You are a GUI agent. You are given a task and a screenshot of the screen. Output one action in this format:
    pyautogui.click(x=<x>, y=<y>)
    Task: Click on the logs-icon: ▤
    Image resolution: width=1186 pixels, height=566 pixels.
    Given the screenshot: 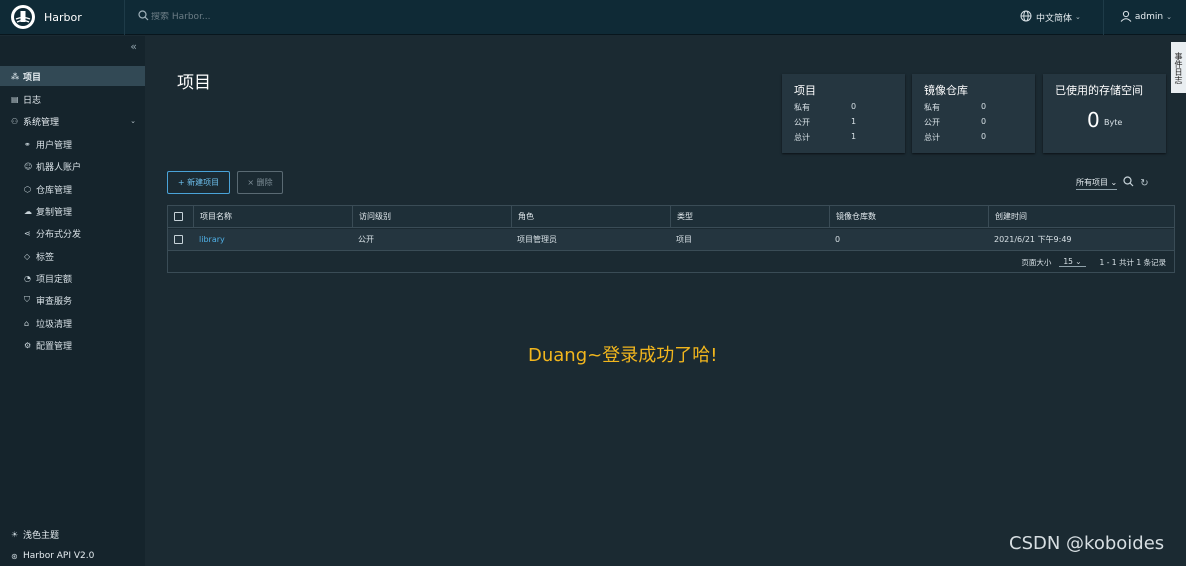 What is the action you would take?
    pyautogui.click(x=15, y=99)
    